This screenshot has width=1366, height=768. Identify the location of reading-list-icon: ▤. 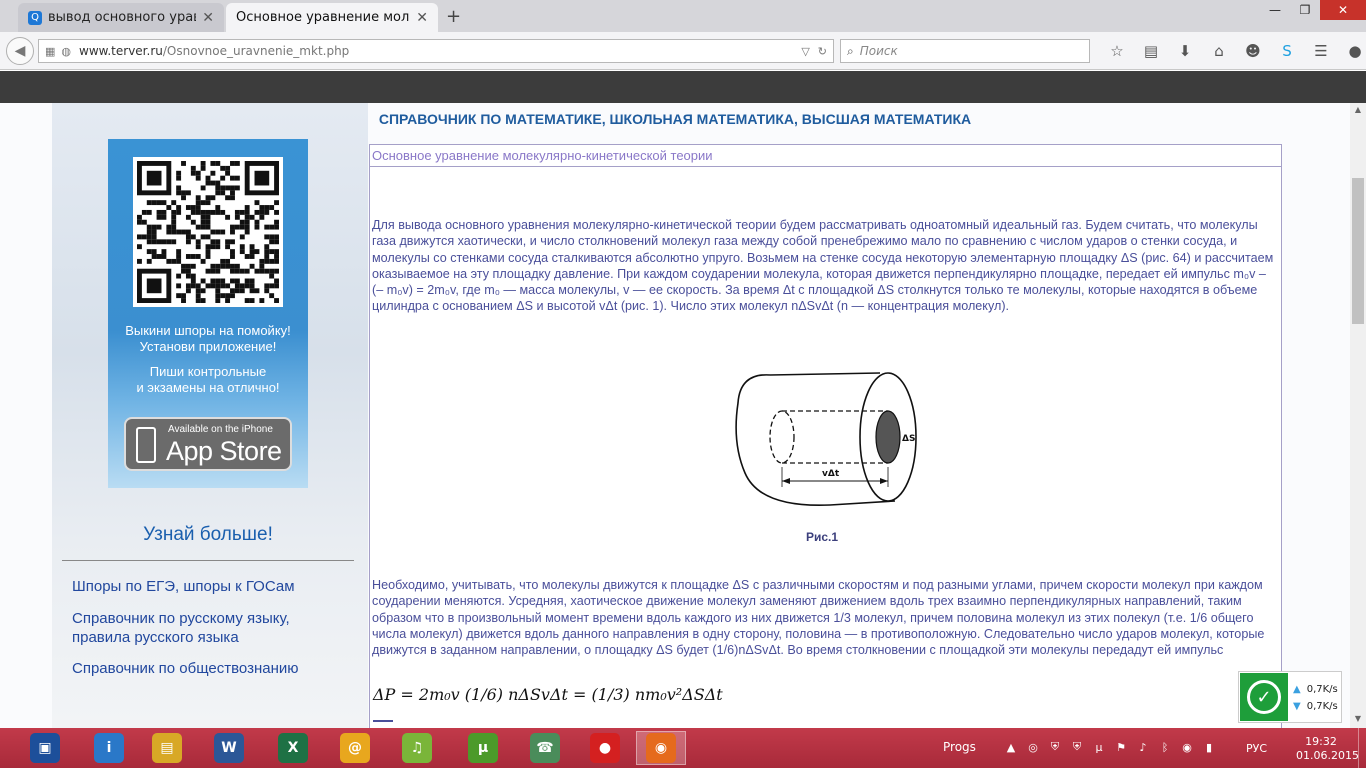
(1151, 51).